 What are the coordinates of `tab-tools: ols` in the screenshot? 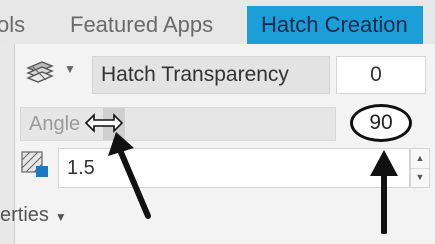 It's located at (12, 25).